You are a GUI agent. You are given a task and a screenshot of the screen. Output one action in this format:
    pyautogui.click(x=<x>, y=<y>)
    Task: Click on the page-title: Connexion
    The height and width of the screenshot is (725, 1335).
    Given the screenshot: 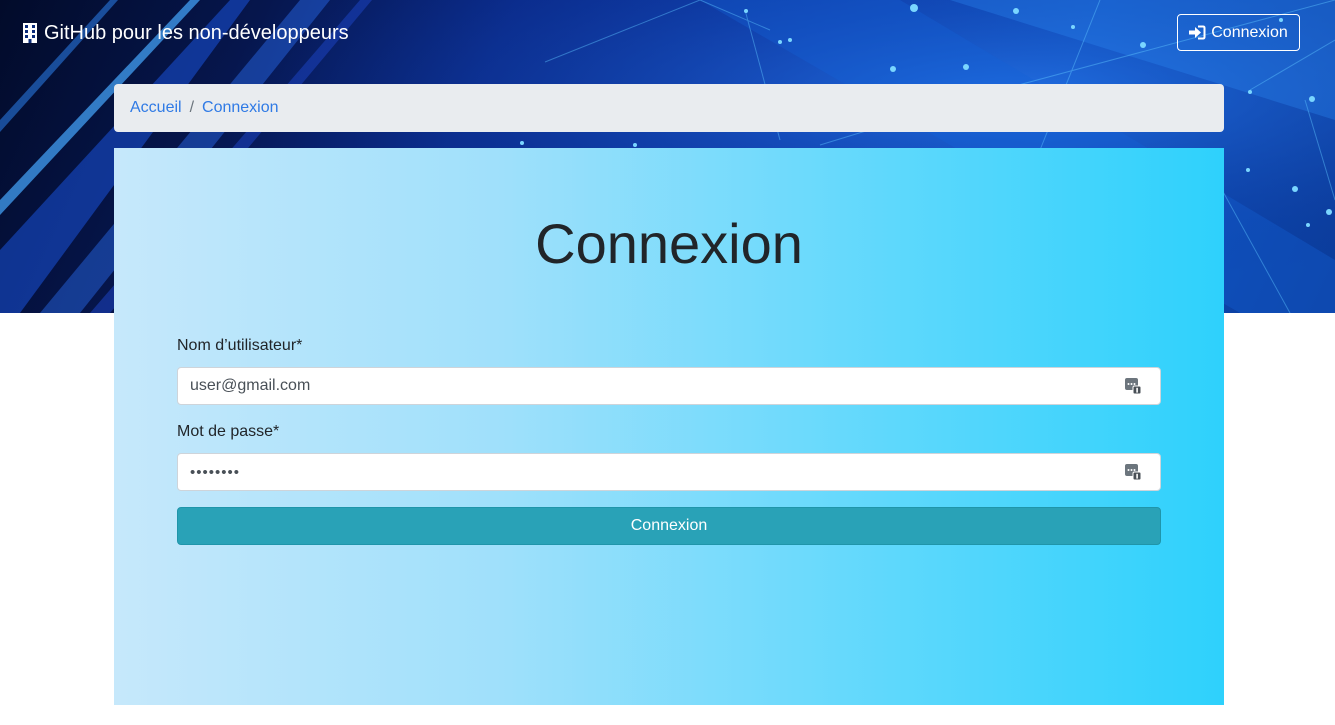 What is the action you would take?
    pyautogui.click(x=669, y=243)
    